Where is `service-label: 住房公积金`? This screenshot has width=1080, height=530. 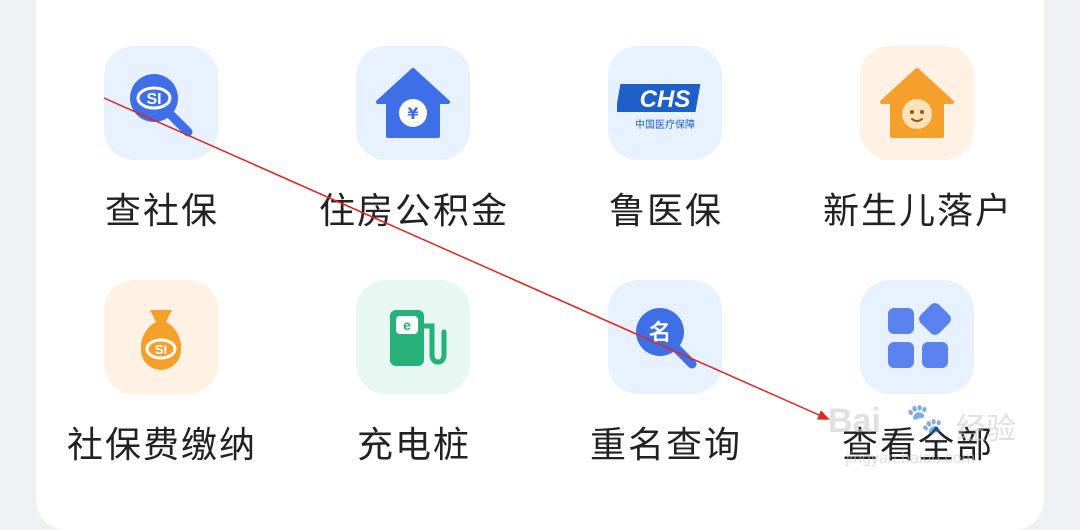
service-label: 住房公积金 is located at coordinates (413, 211).